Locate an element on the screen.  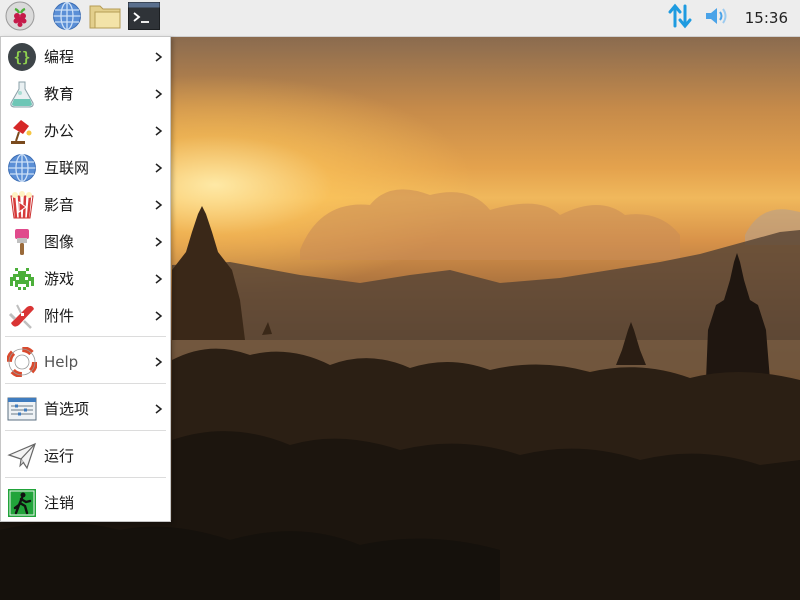
menu-item-run: 运行 is located at coordinates (85, 455).